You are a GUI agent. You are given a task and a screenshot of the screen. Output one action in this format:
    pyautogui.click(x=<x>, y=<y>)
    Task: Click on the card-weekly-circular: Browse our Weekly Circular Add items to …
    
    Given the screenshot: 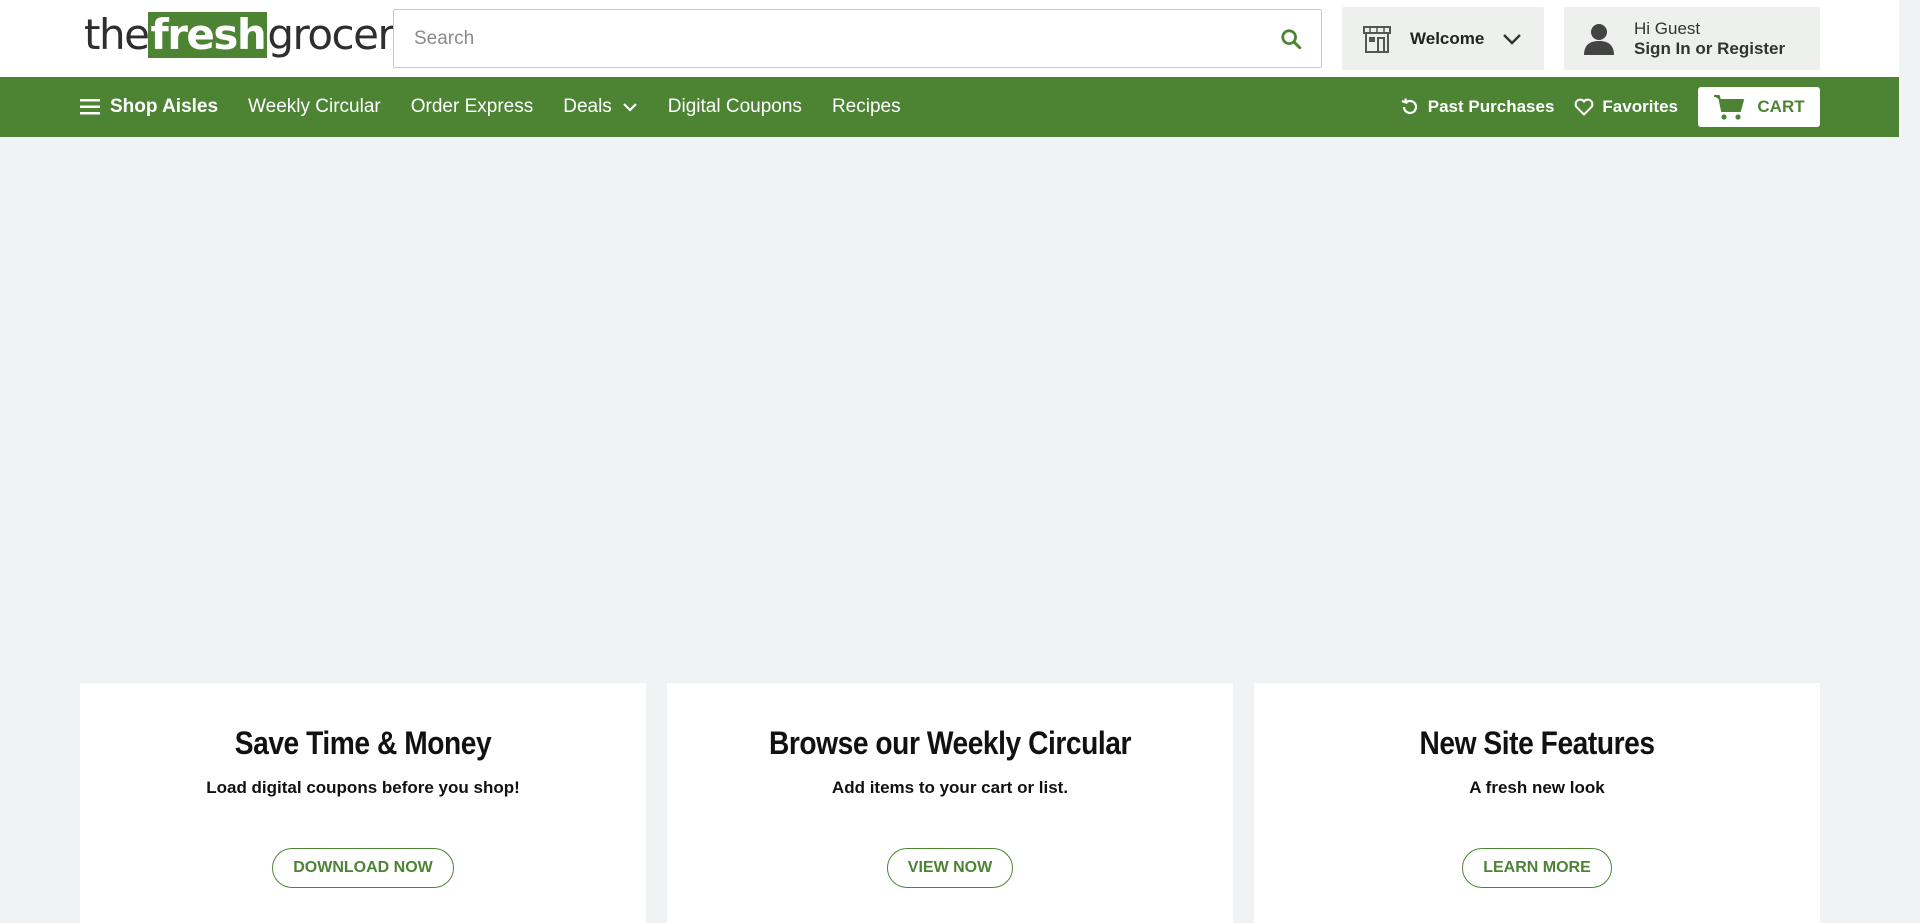 What is the action you would take?
    pyautogui.click(x=950, y=803)
    